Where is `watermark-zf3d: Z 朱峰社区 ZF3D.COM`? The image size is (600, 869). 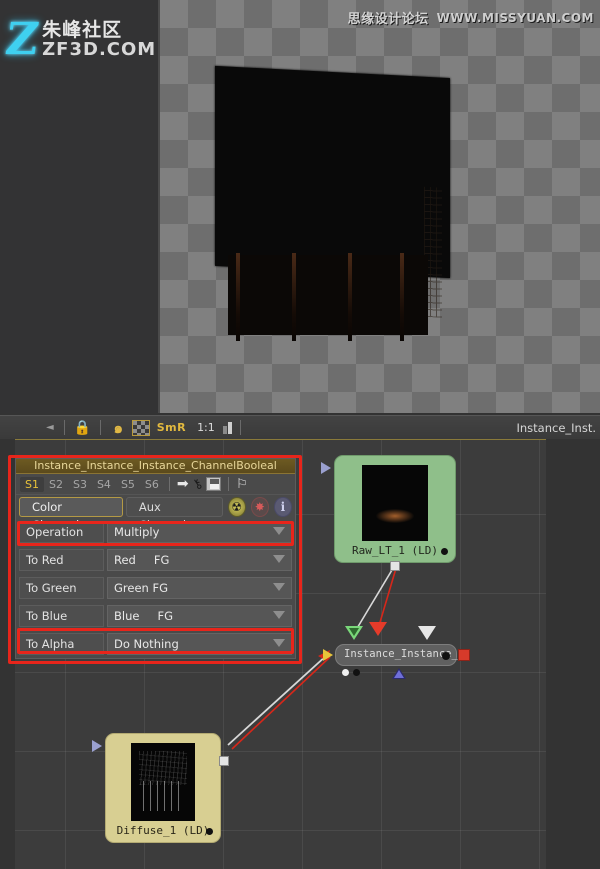 watermark-zf3d: Z 朱峰社区 ZF3D.COM is located at coordinates (79, 40).